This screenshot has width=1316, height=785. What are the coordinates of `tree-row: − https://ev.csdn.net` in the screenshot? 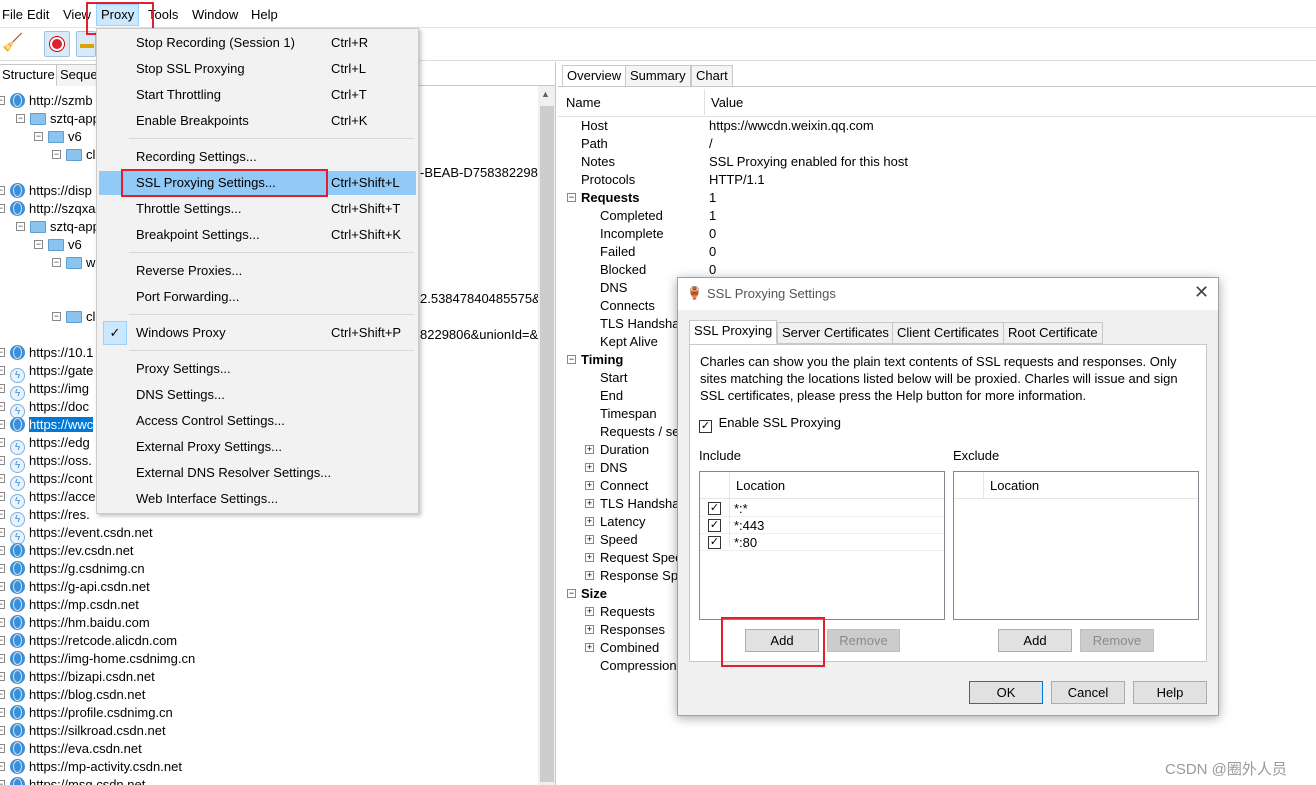 It's located at (67, 551).